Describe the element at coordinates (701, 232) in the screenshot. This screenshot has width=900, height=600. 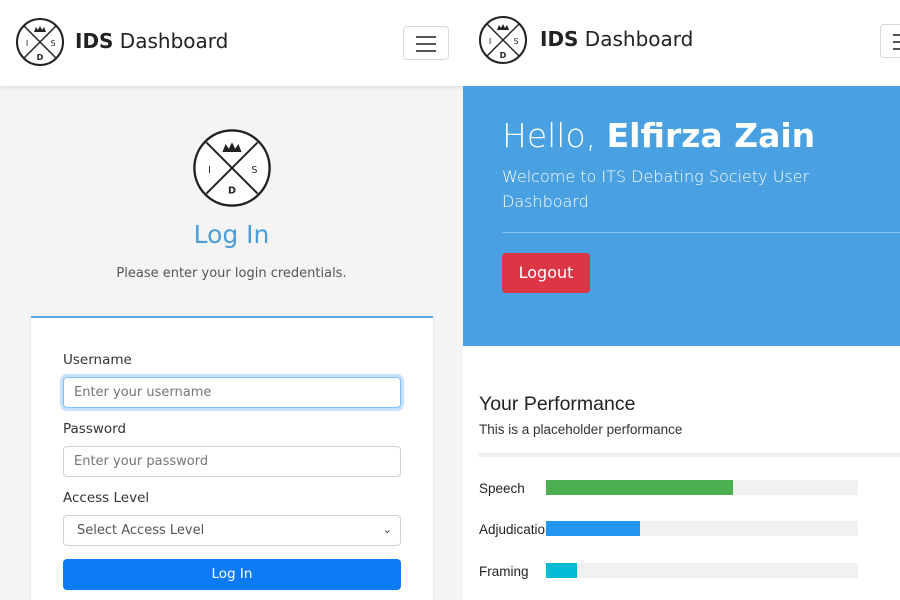
I see `hero-divider` at that location.